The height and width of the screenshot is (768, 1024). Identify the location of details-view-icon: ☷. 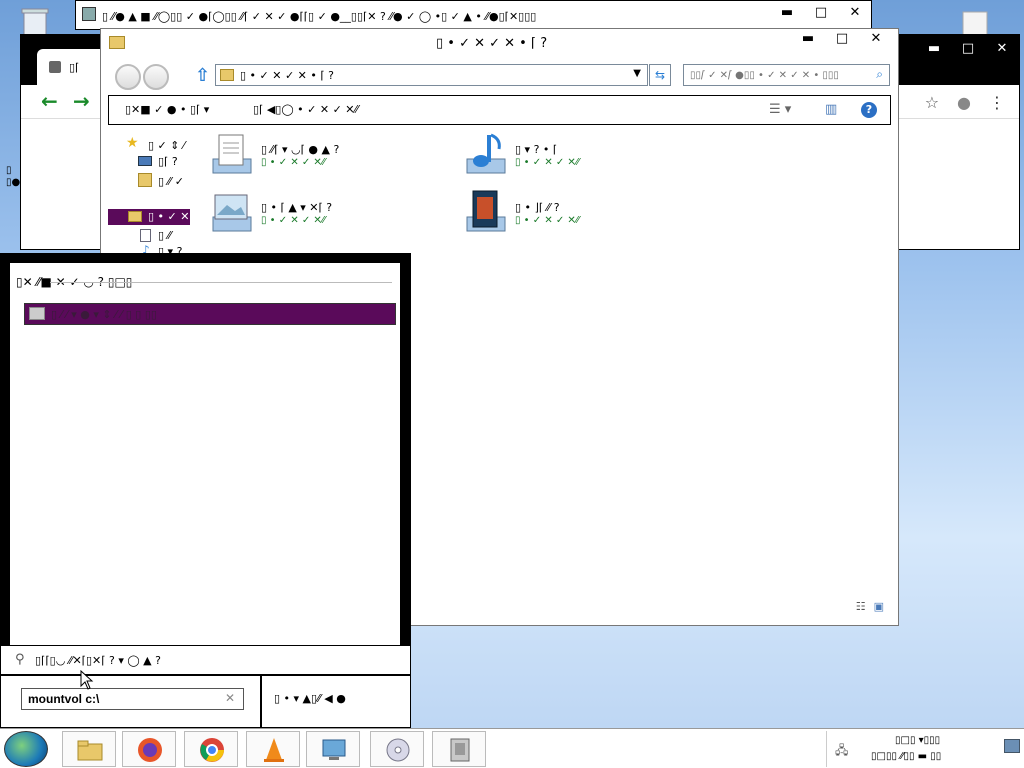
(861, 606).